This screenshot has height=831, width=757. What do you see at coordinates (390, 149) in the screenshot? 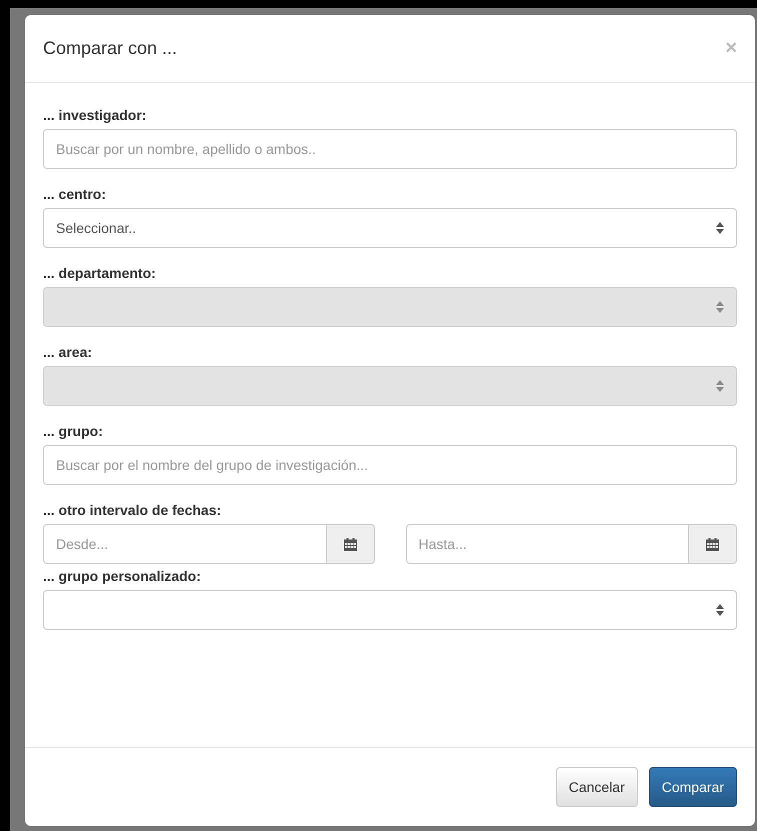
I see `search-field: Buscar por un nombre, apellido o ambos..` at bounding box center [390, 149].